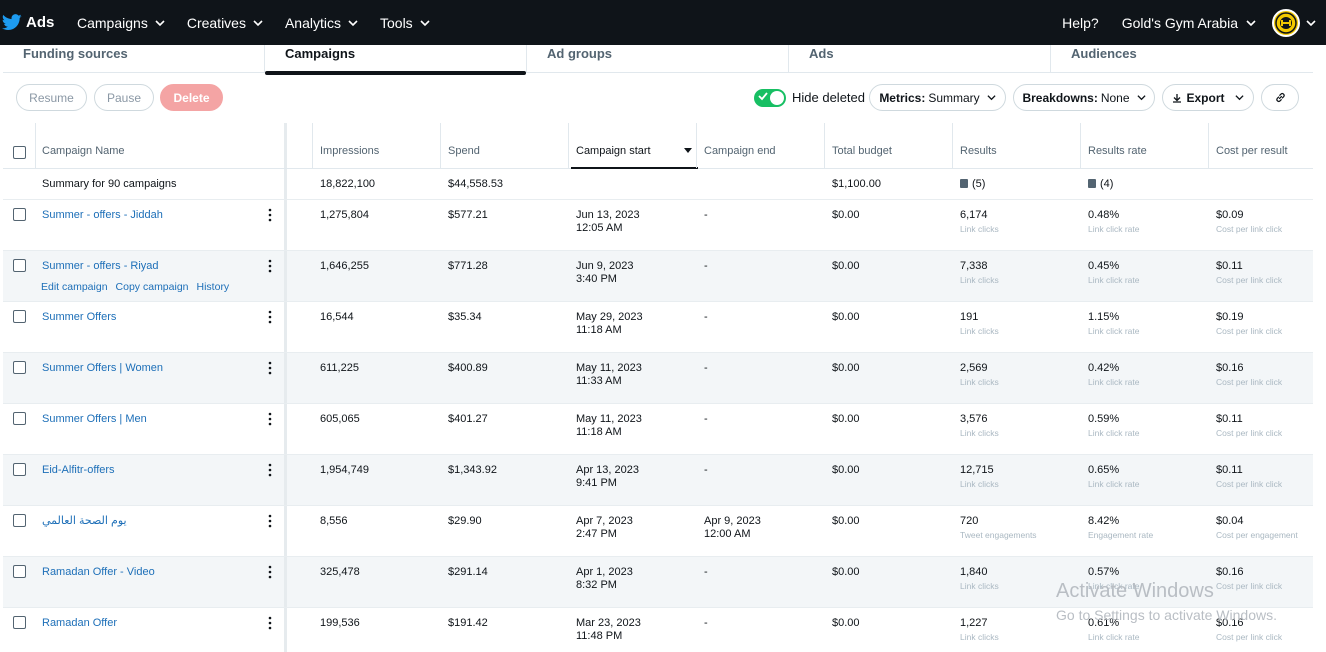  Describe the element at coordinates (974, 215) in the screenshot. I see `results-value: 6,174` at that location.